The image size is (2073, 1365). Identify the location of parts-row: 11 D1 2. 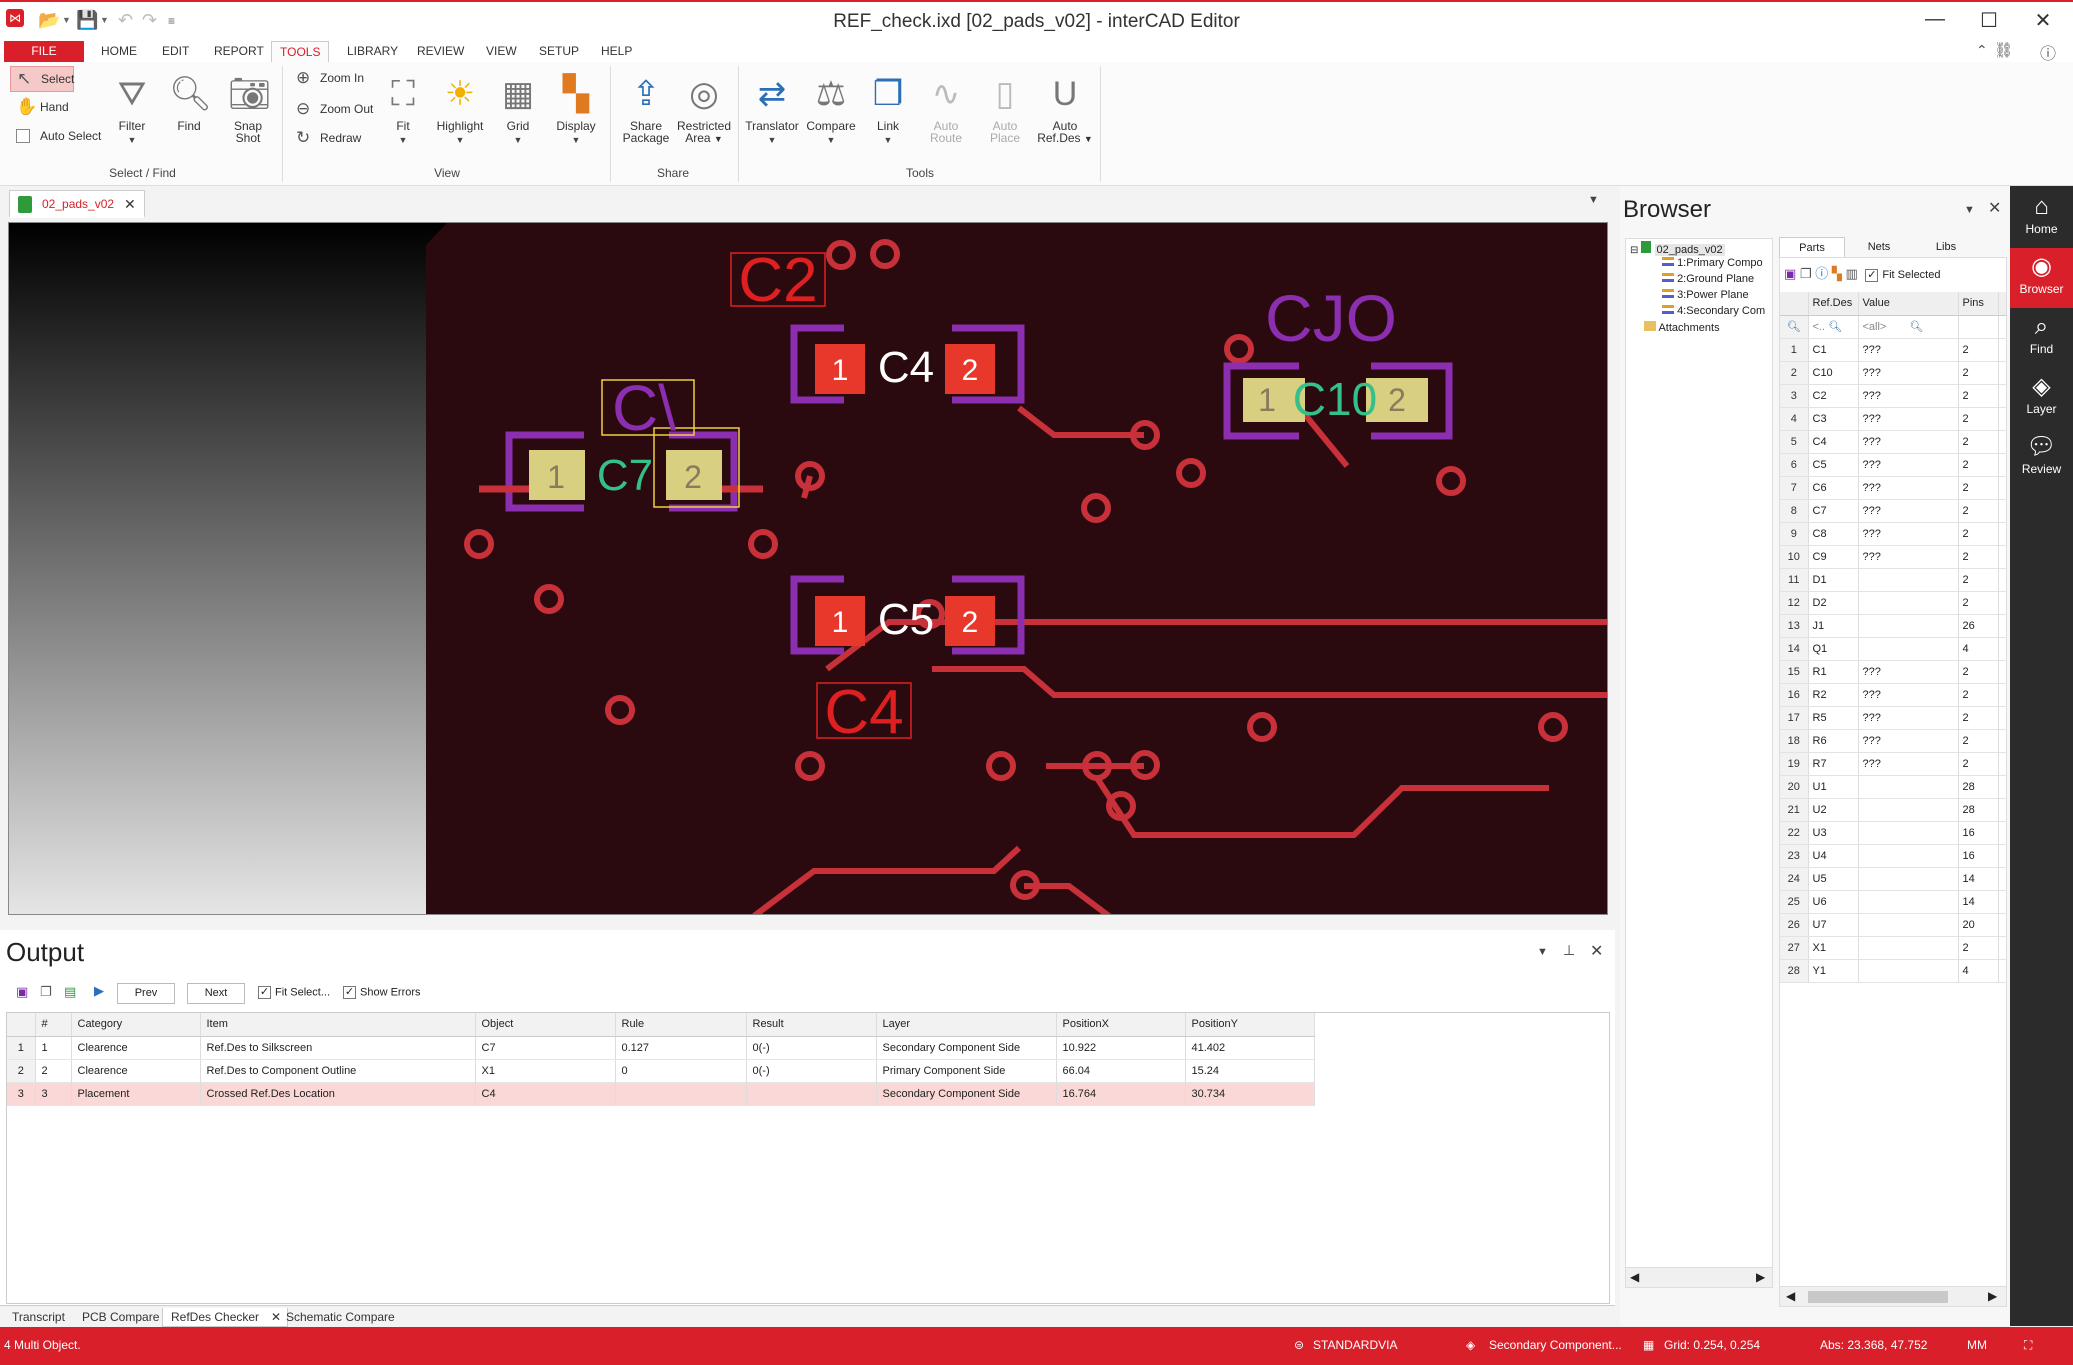
(1893, 580).